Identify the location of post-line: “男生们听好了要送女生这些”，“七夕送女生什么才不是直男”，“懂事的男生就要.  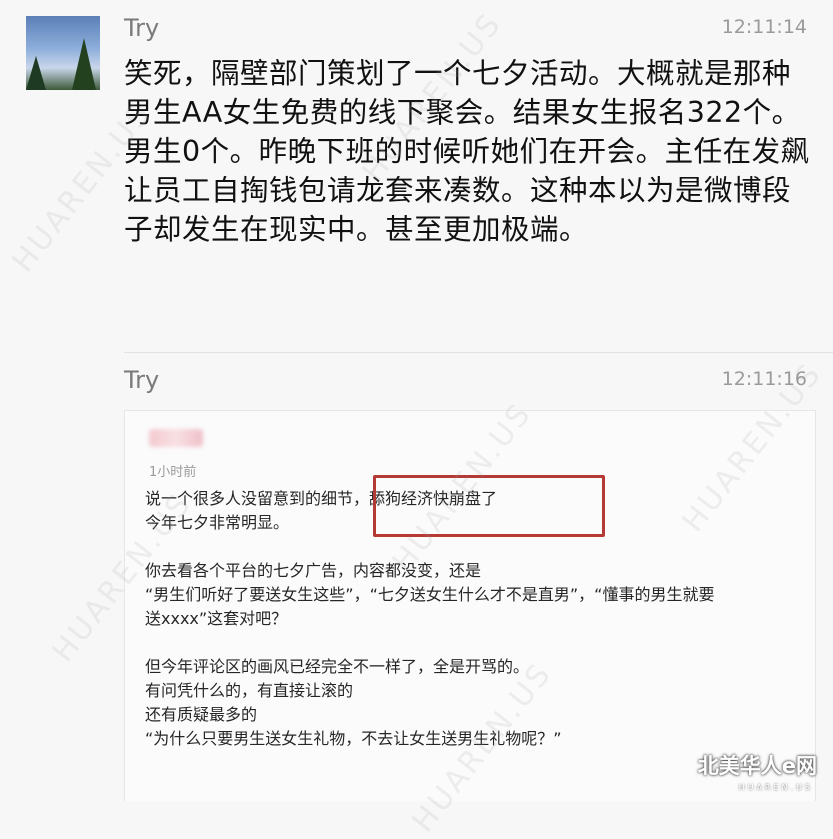
(430, 594).